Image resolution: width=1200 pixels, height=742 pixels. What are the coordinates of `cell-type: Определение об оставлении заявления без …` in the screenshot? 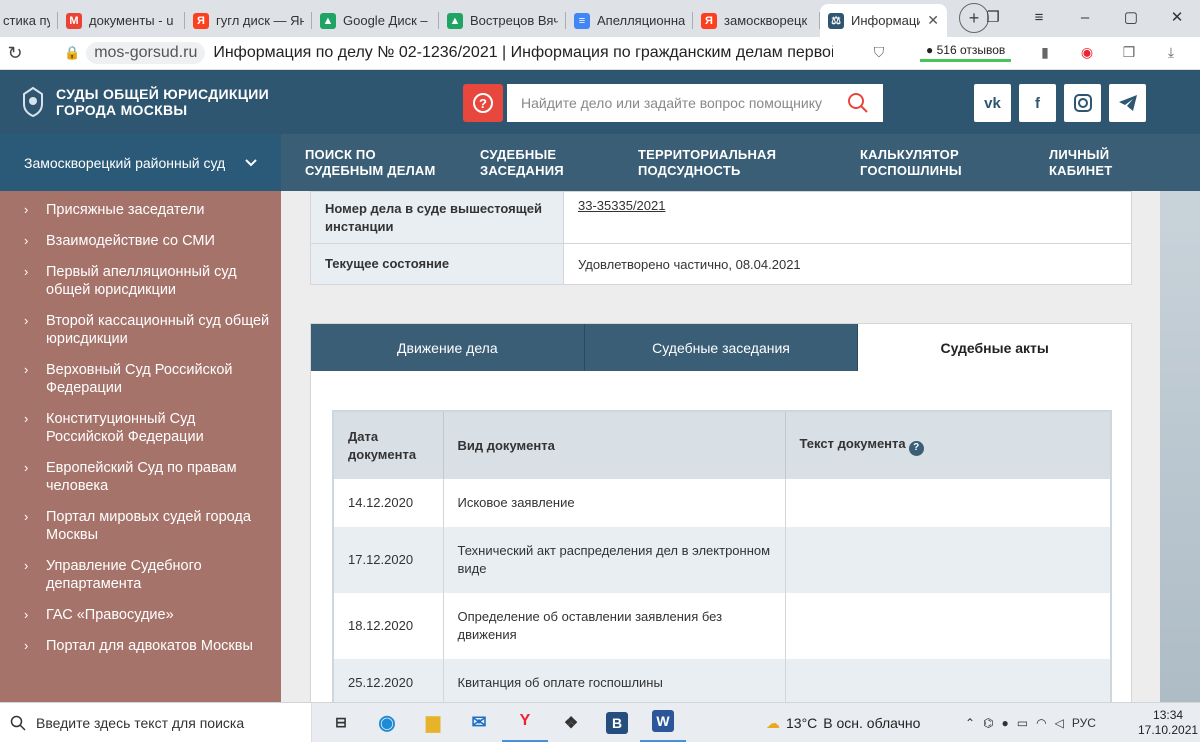 It's located at (614, 626).